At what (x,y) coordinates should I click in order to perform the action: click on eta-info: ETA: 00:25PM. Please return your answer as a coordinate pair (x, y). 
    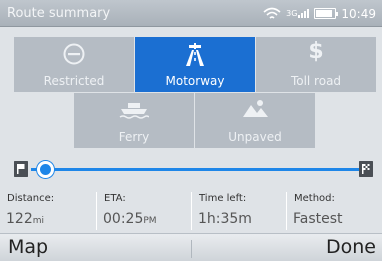
    Looking at the image, I should click on (144, 210).